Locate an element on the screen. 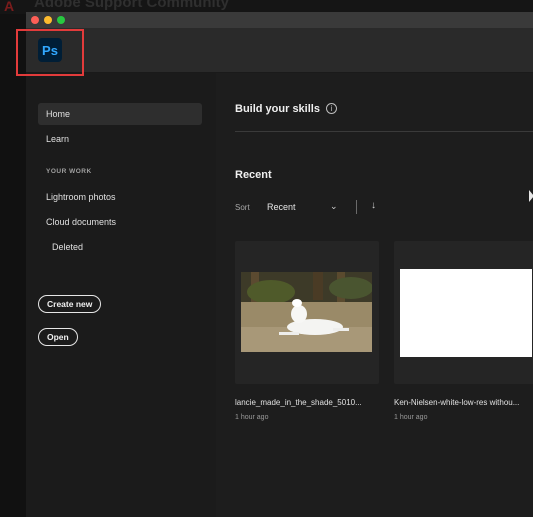  section-label-your-work: YOUR WORK is located at coordinates (69, 171).